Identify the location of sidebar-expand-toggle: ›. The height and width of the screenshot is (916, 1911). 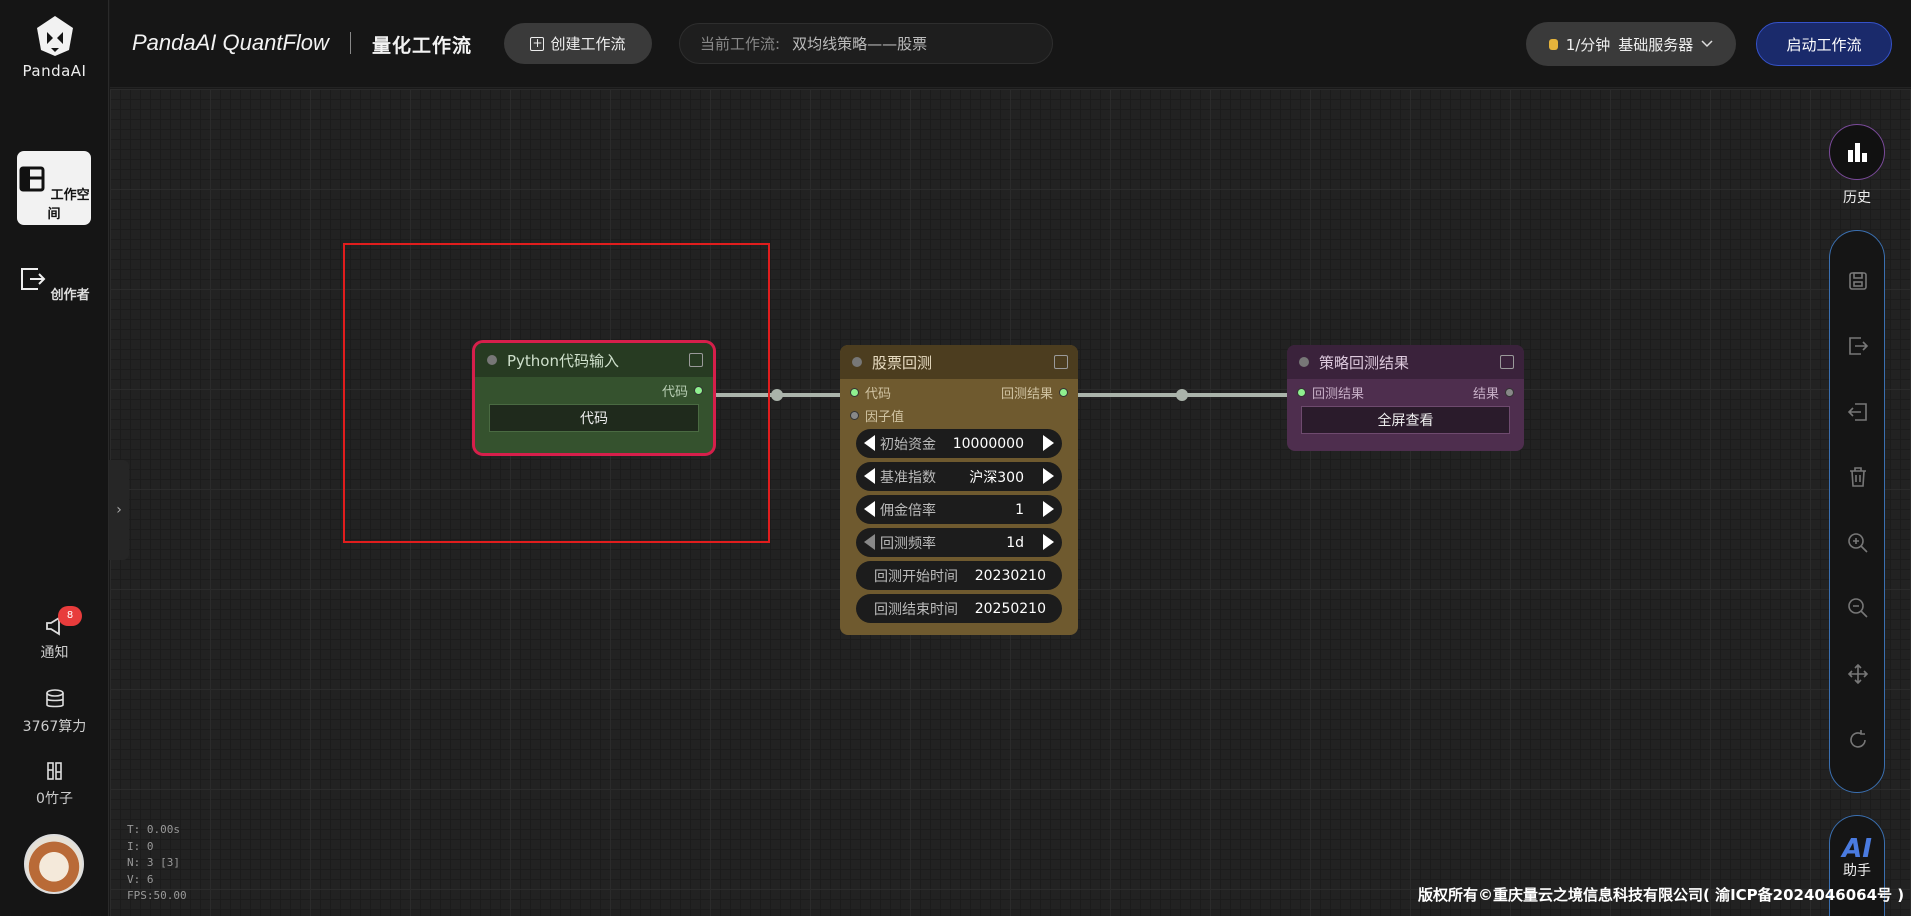
(119, 510).